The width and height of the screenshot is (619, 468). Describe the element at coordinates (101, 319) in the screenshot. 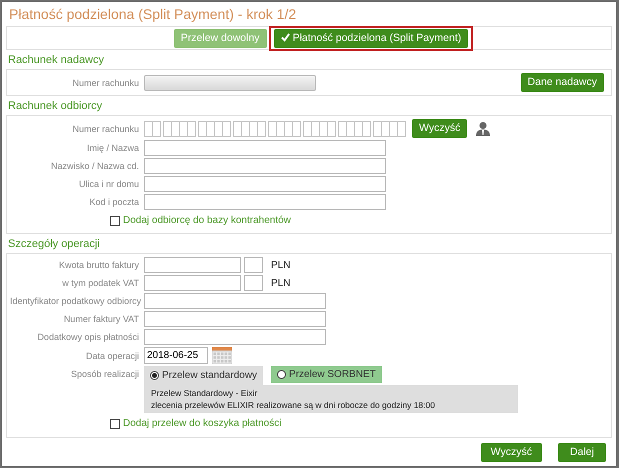

I see `field-label: Numer faktury VAT` at that location.